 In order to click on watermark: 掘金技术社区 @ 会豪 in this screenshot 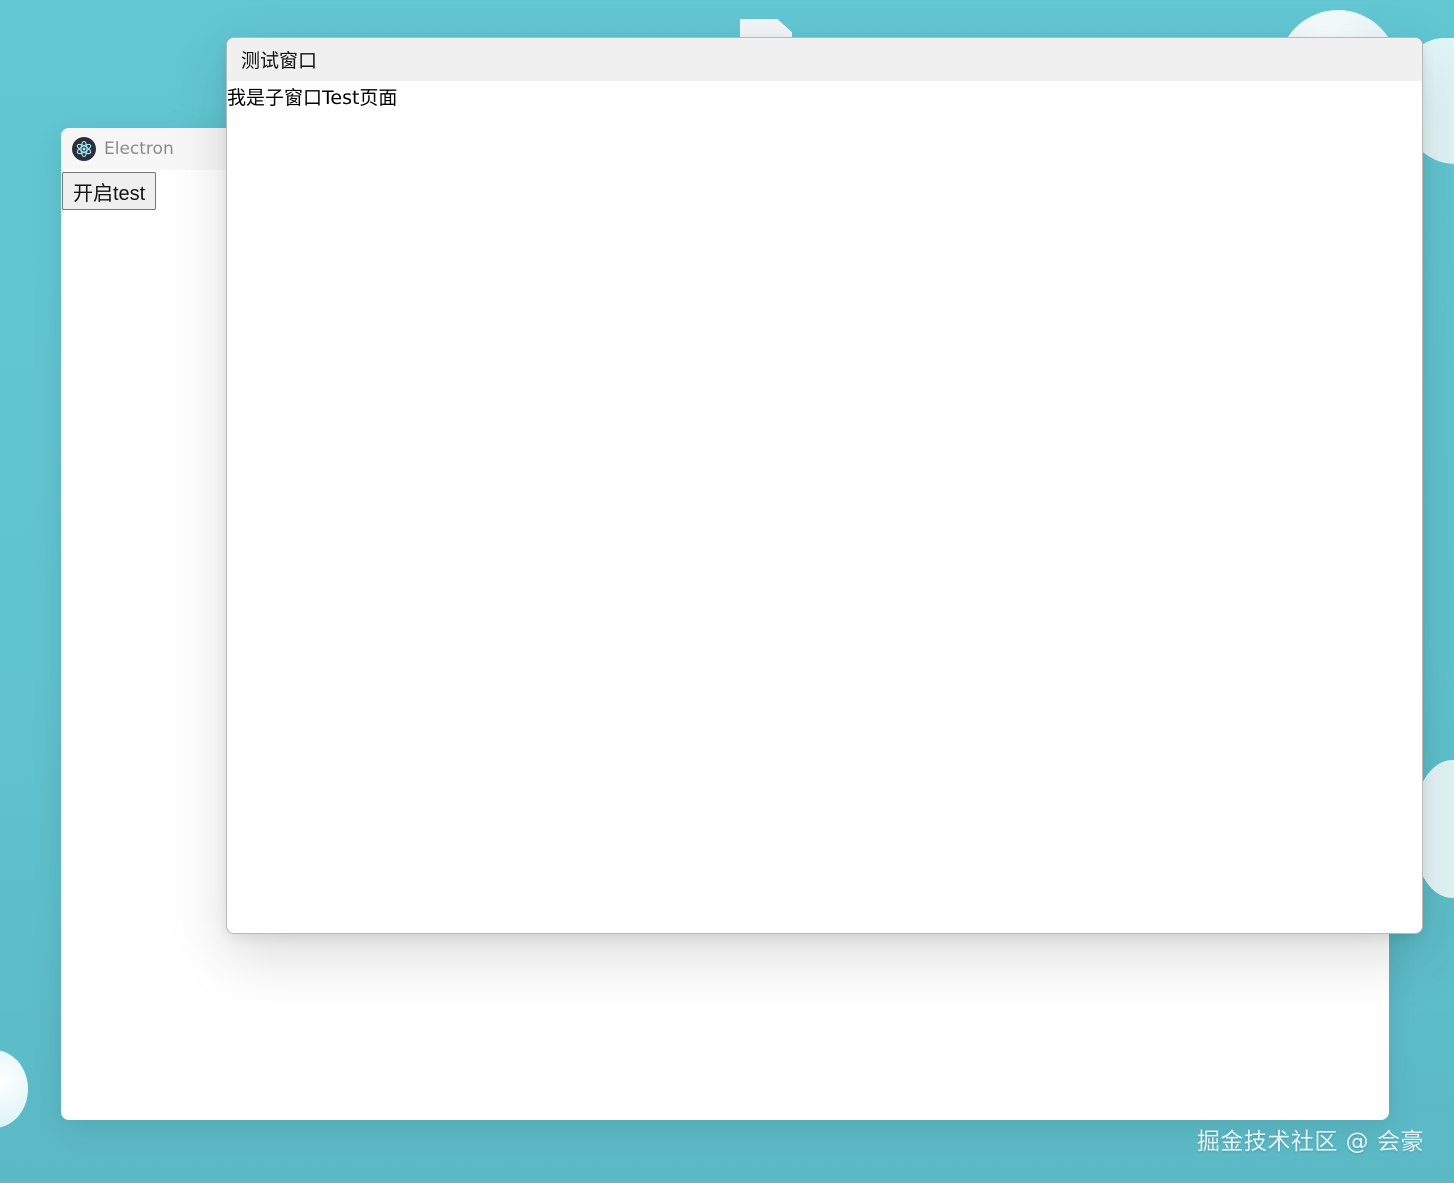, I will do `click(1310, 1142)`.